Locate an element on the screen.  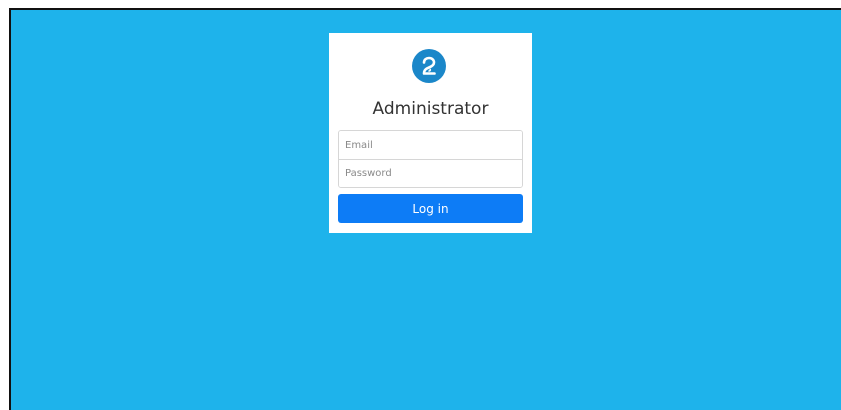
password-input is located at coordinates (430, 173).